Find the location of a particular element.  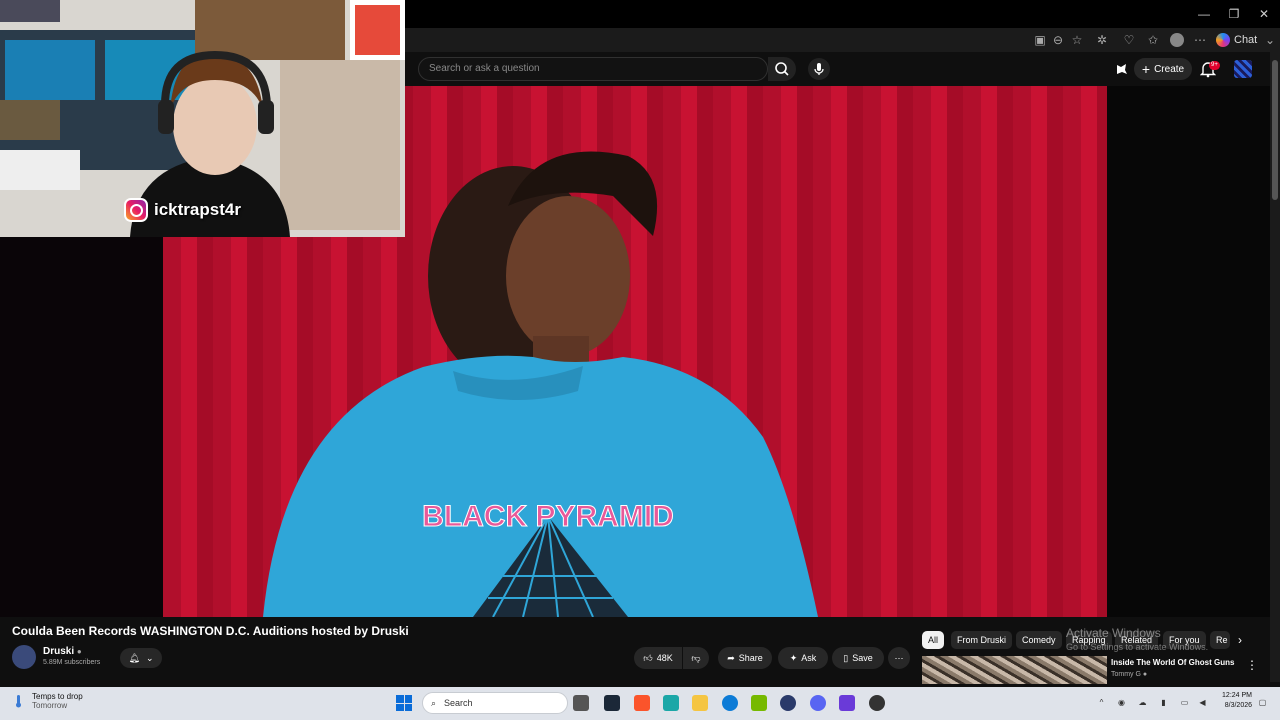

cast-icon is located at coordinates (1122, 69).